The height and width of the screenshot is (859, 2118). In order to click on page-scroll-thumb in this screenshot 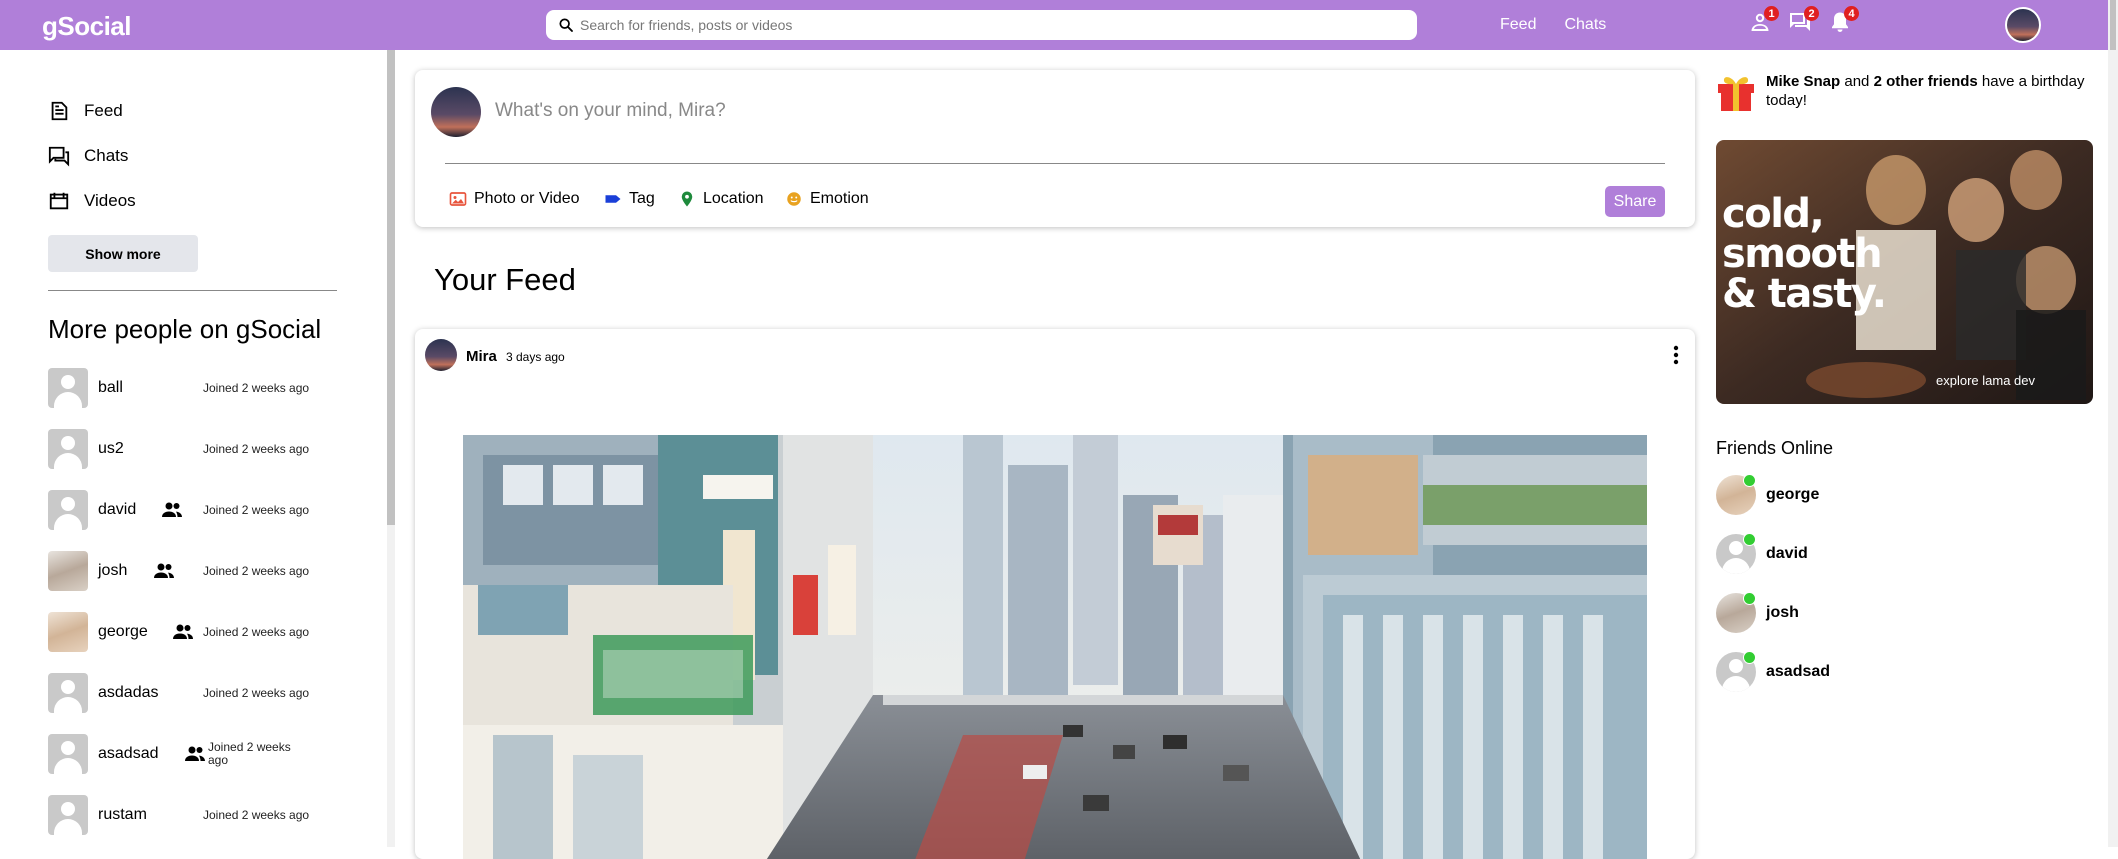, I will do `click(2113, 25)`.